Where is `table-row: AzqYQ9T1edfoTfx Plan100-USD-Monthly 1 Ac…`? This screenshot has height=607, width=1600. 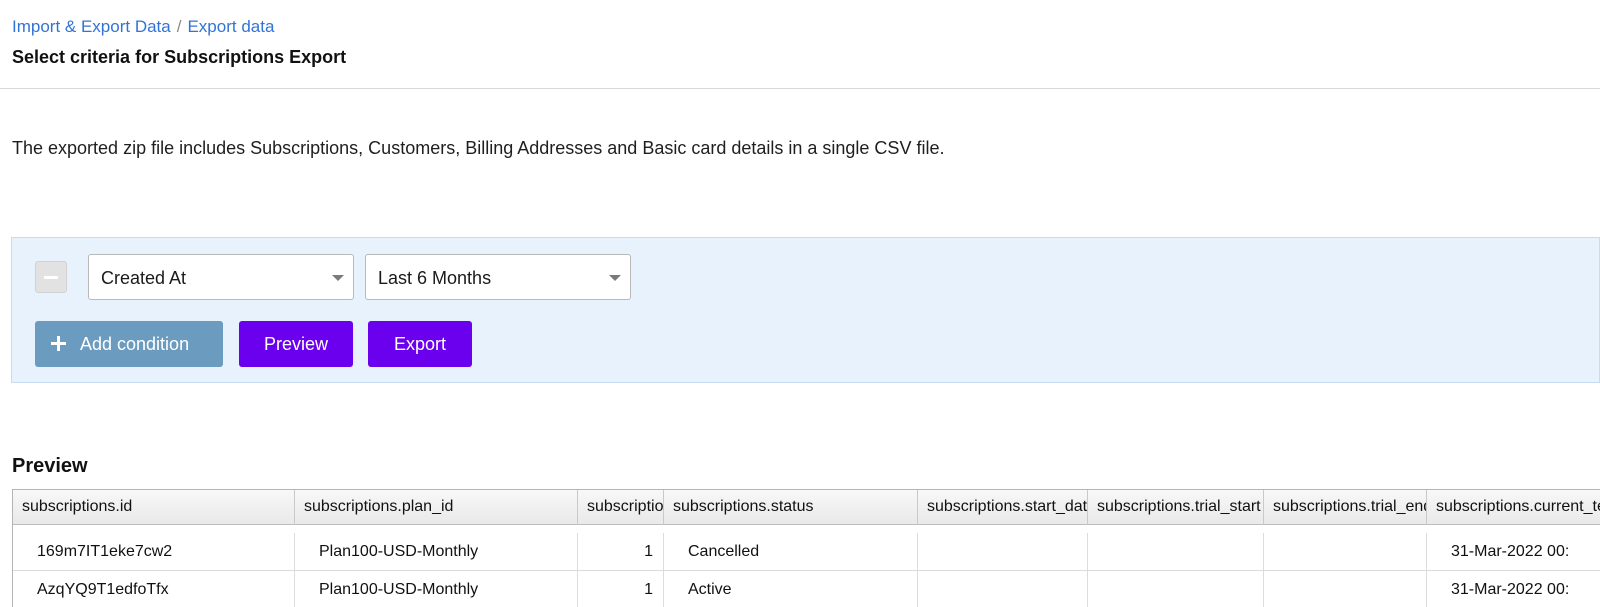 table-row: AzqYQ9T1edfoTfx Plan100-USD-Monthly 1 Ac… is located at coordinates (806, 589).